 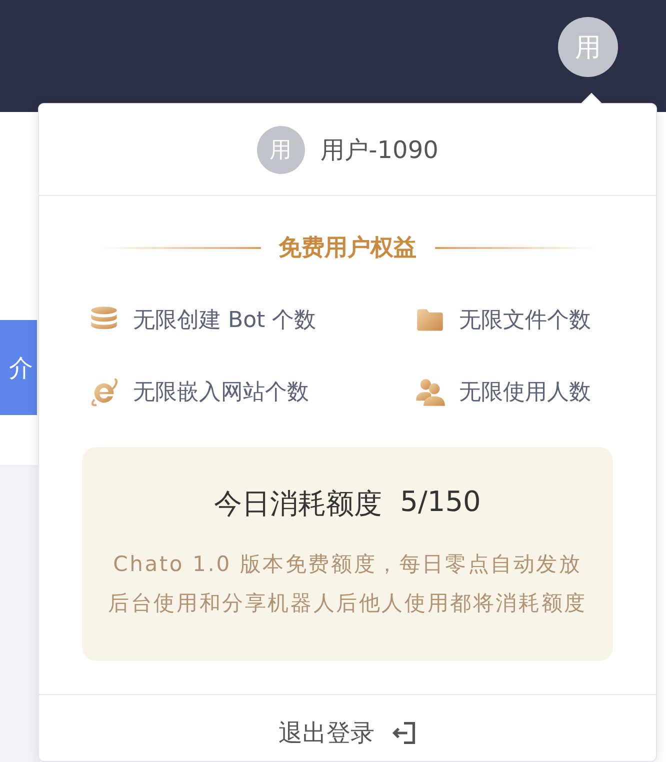 What do you see at coordinates (280, 150) in the screenshot?
I see `user-avatar: 用` at bounding box center [280, 150].